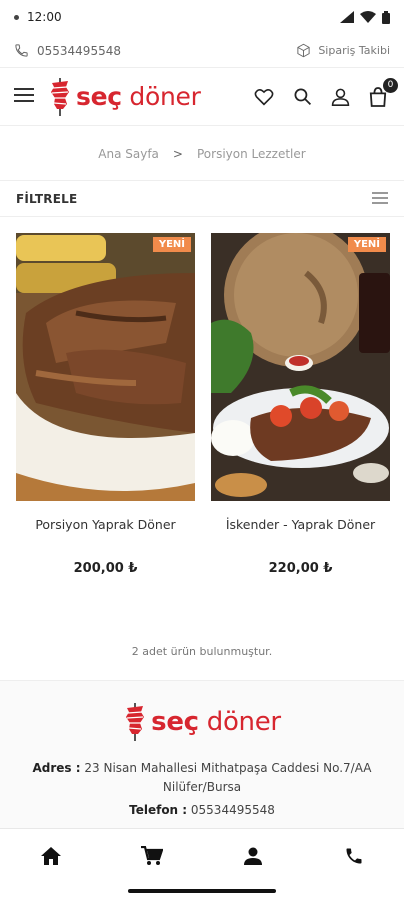  What do you see at coordinates (202, 891) in the screenshot?
I see `home-indicator` at bounding box center [202, 891].